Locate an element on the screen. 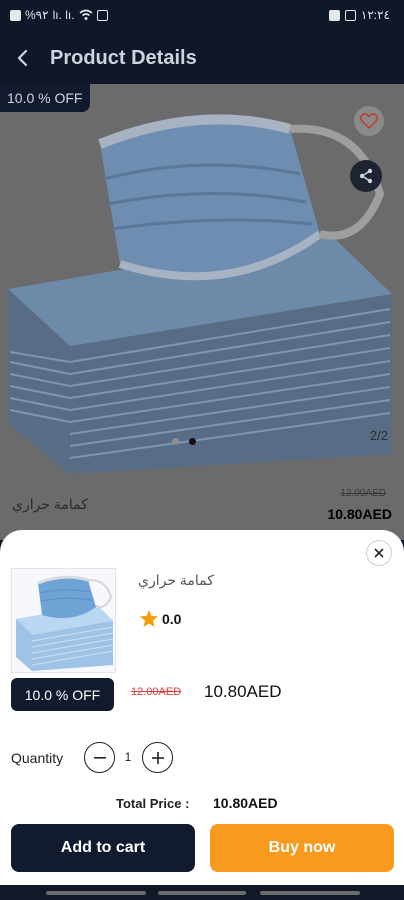 Image resolution: width=404 pixels, height=900 pixels. nav-recents is located at coordinates (310, 893).